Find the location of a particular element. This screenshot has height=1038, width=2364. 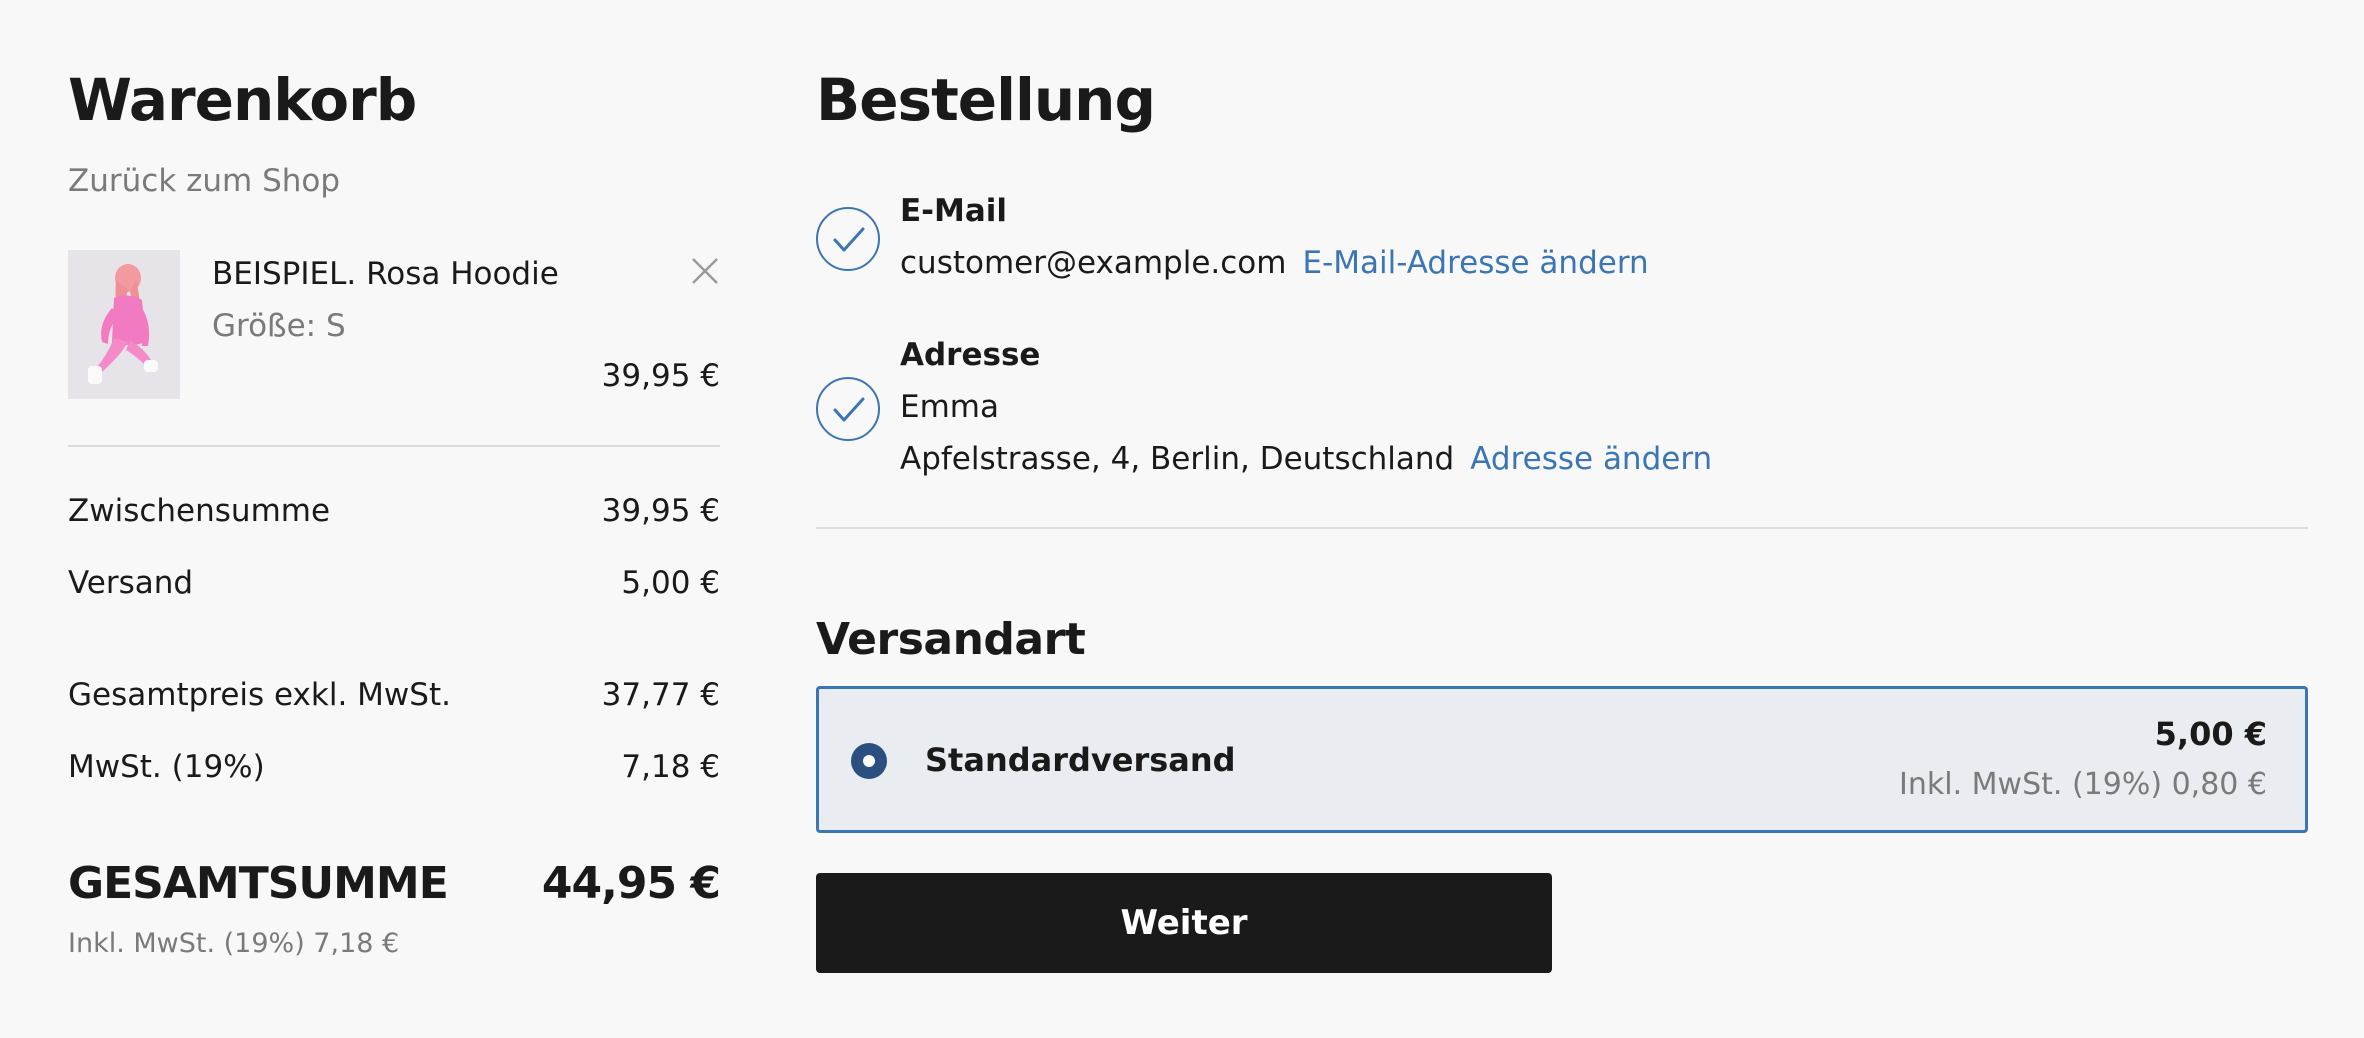

change-email-link: E-Mail-Adresse ändern is located at coordinates (1475, 263).